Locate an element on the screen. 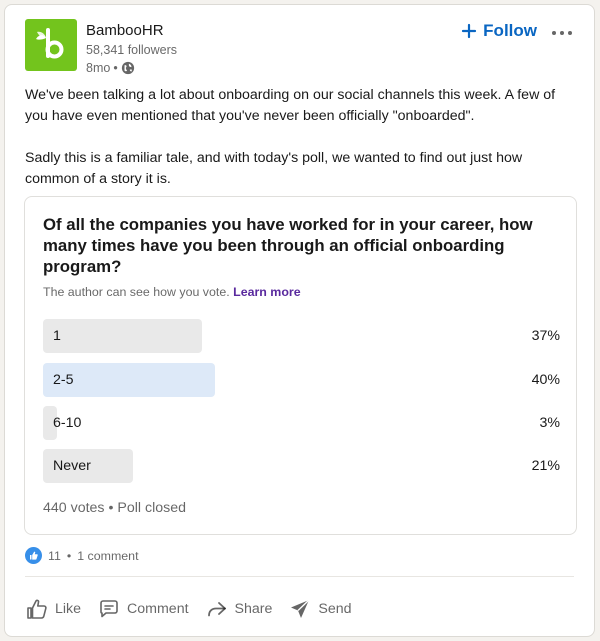 The image size is (600, 641). poll-note-text: The author can see how you vote. is located at coordinates (136, 292).